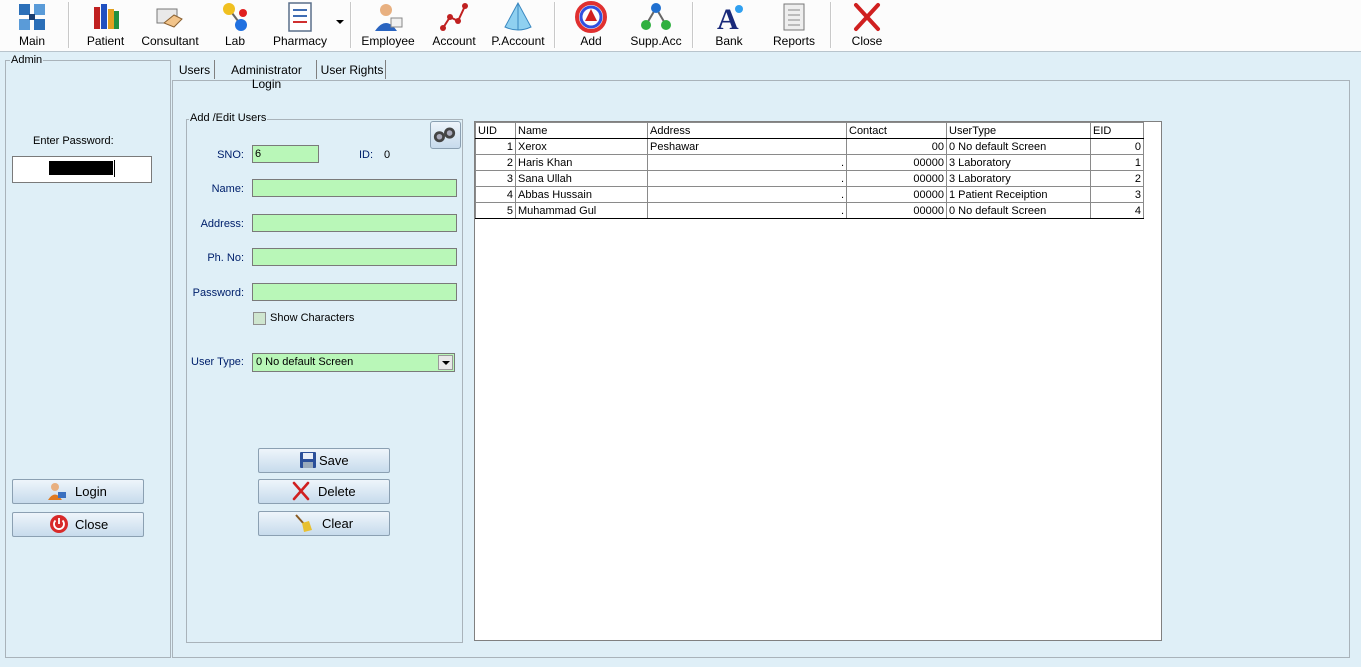  I want to click on toolbar-close-label: Close, so click(867, 41).